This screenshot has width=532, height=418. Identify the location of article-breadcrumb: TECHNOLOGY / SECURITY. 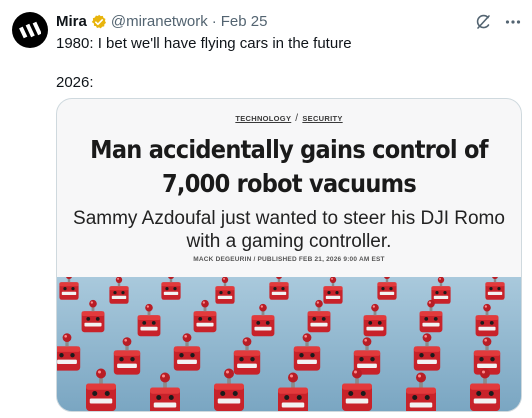
(289, 118).